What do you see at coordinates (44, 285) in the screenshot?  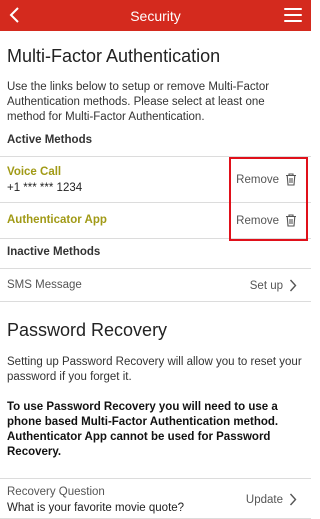 I see `method-name: SMS Message` at bounding box center [44, 285].